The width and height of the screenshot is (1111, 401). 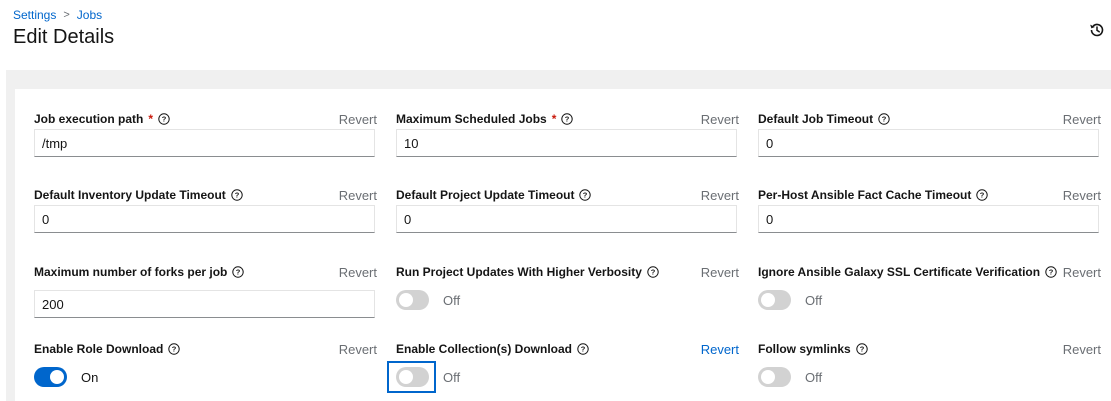 What do you see at coordinates (204, 143) in the screenshot?
I see `job-execution-path-input` at bounding box center [204, 143].